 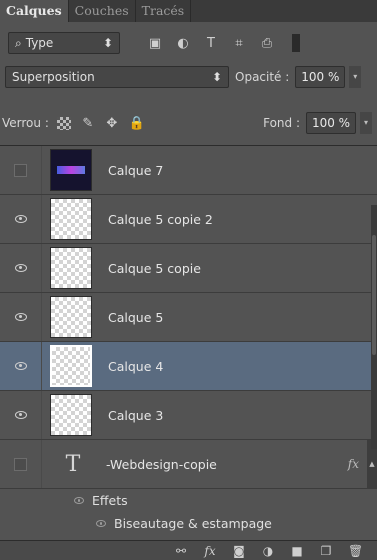 I want to click on layer-name: Calque 4, so click(x=136, y=366).